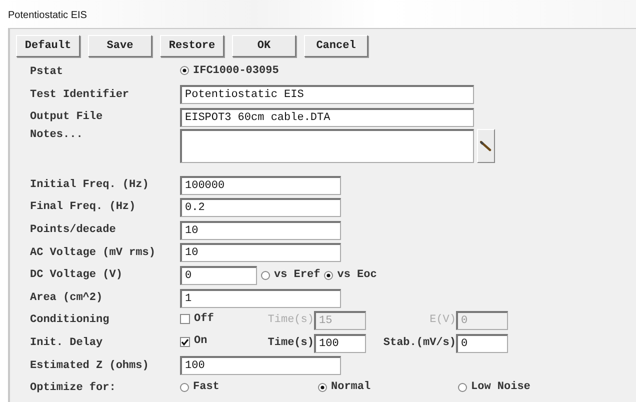 The width and height of the screenshot is (636, 402). What do you see at coordinates (66, 343) in the screenshot?
I see `field-label: Init. Delay` at bounding box center [66, 343].